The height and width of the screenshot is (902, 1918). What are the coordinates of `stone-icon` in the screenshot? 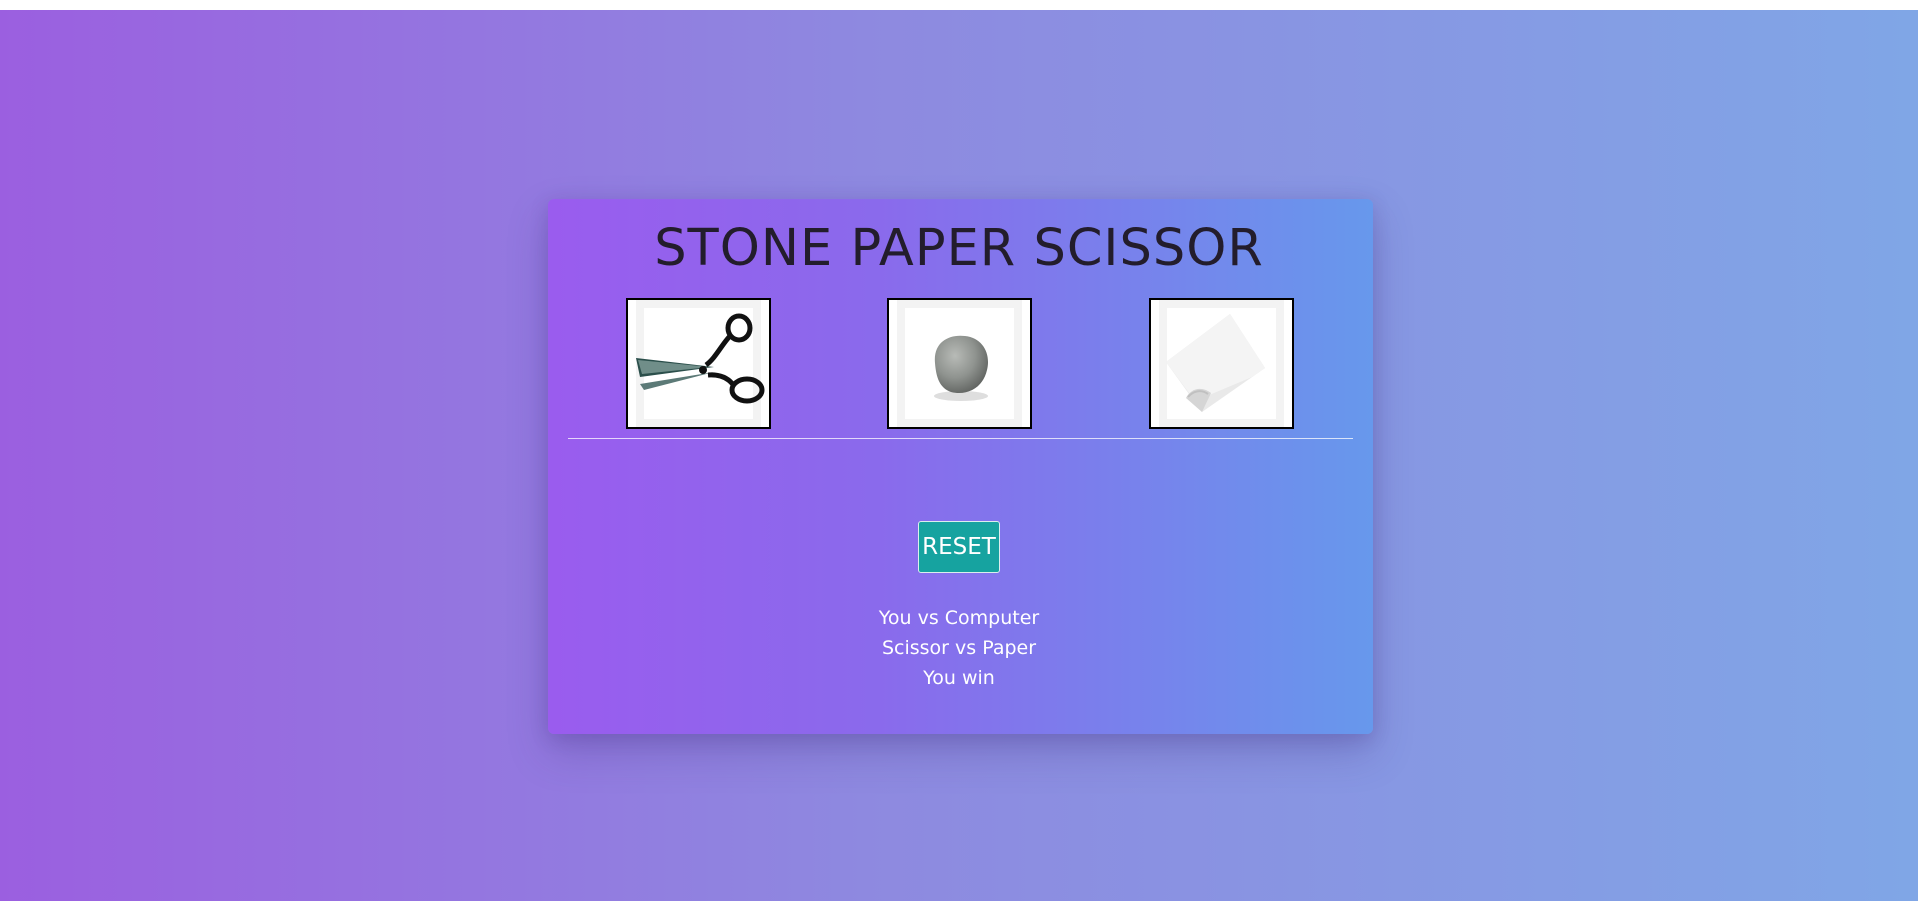 It's located at (961, 368).